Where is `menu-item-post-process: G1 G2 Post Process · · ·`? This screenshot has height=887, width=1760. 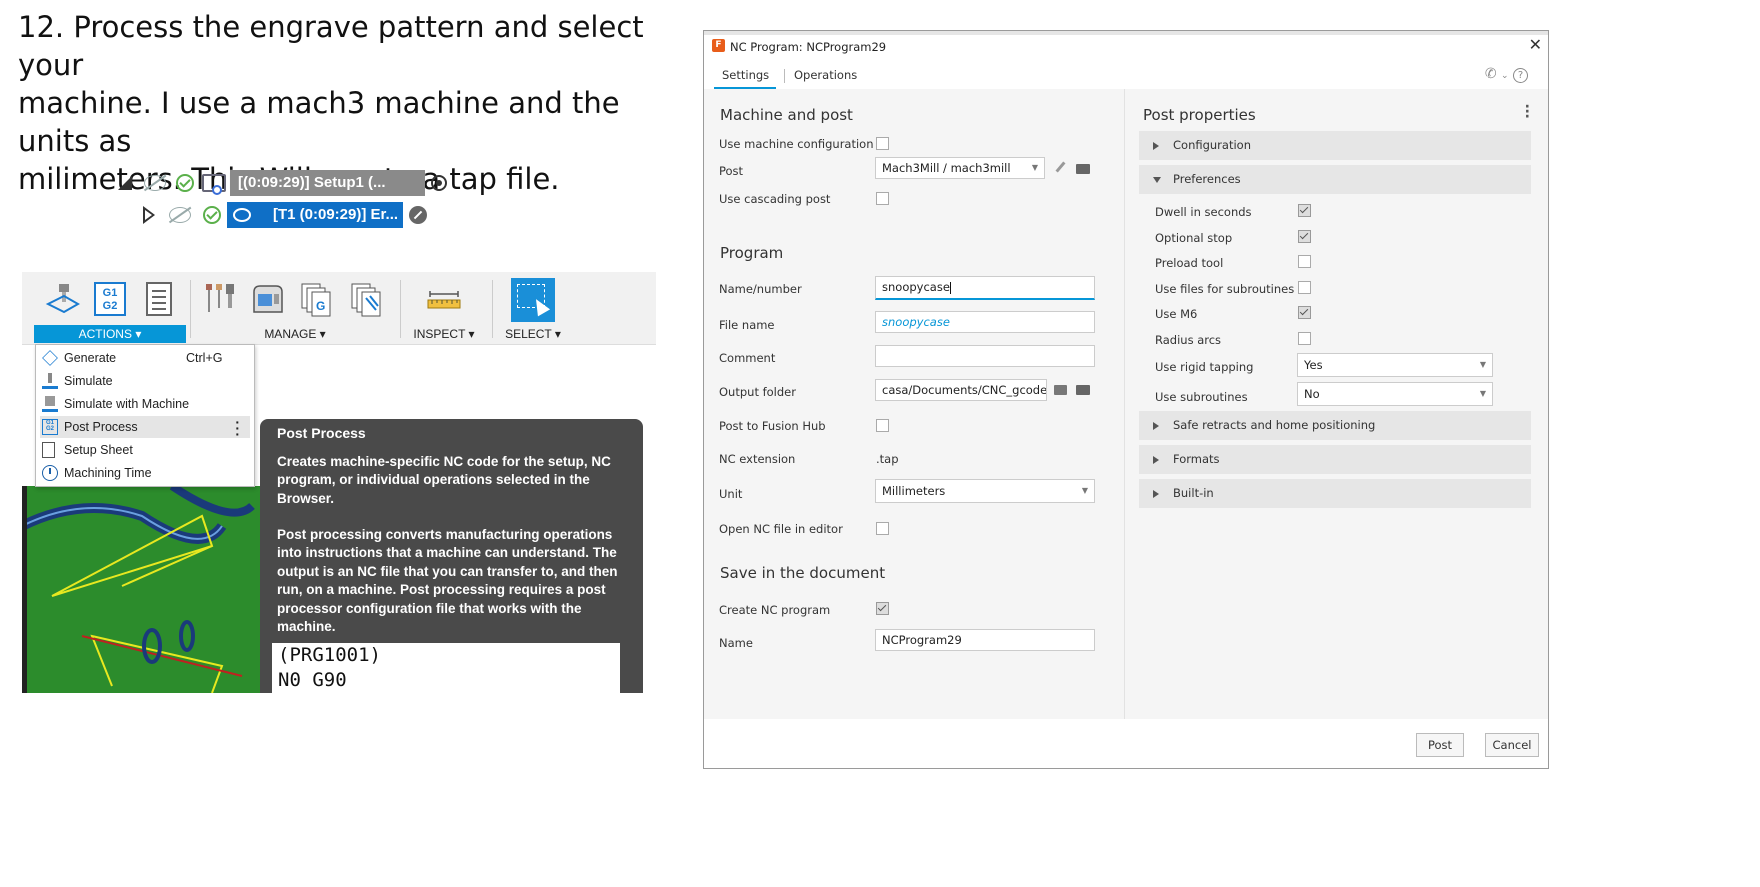
menu-item-post-process: G1 G2 Post Process · · · is located at coordinates (145, 428).